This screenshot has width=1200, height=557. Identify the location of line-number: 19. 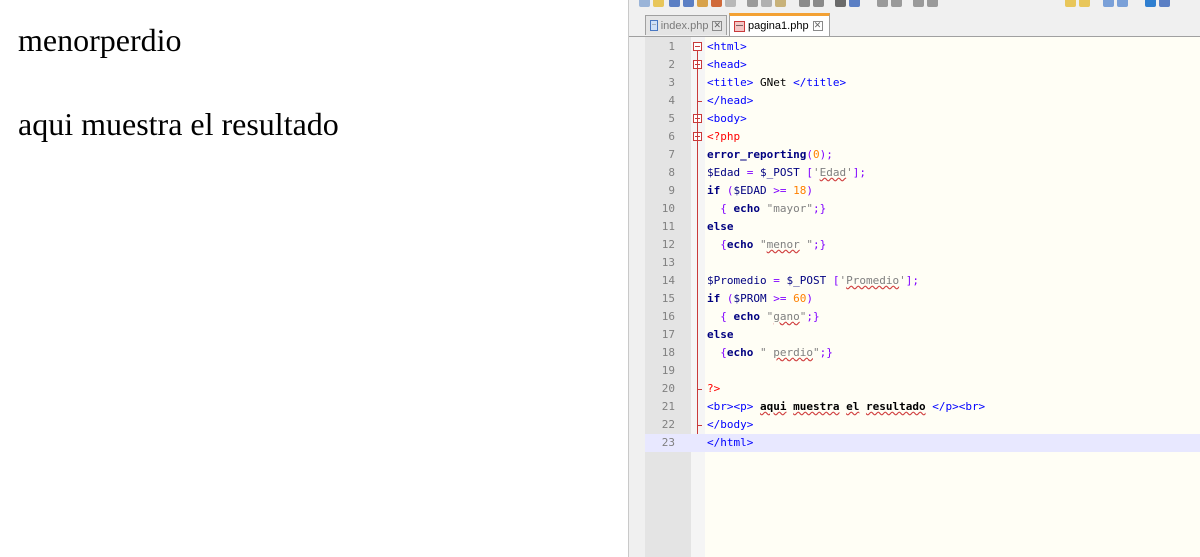
(668, 370).